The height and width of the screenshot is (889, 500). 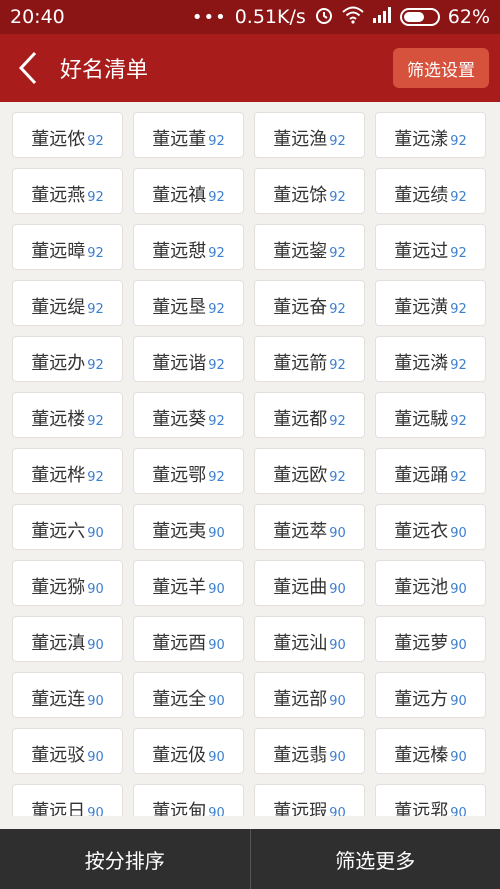 What do you see at coordinates (67, 247) in the screenshot?
I see `name-cell: 董远暲 92` at bounding box center [67, 247].